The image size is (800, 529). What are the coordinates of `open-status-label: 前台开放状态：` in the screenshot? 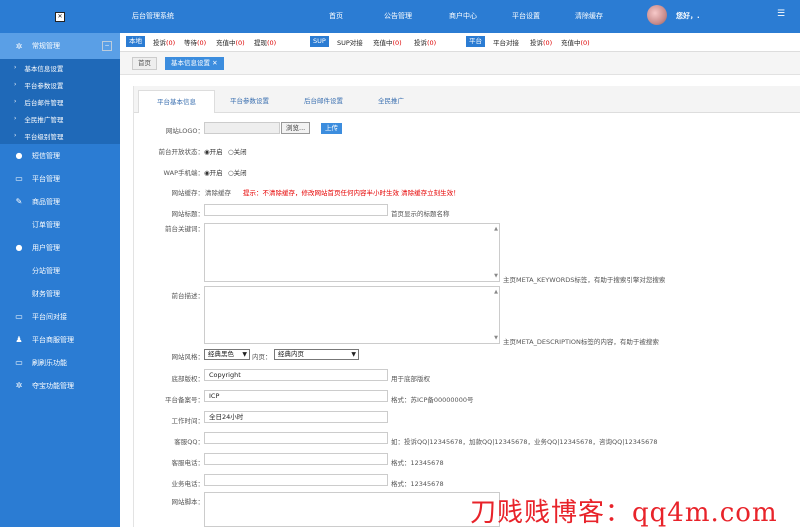 It's located at (181, 152).